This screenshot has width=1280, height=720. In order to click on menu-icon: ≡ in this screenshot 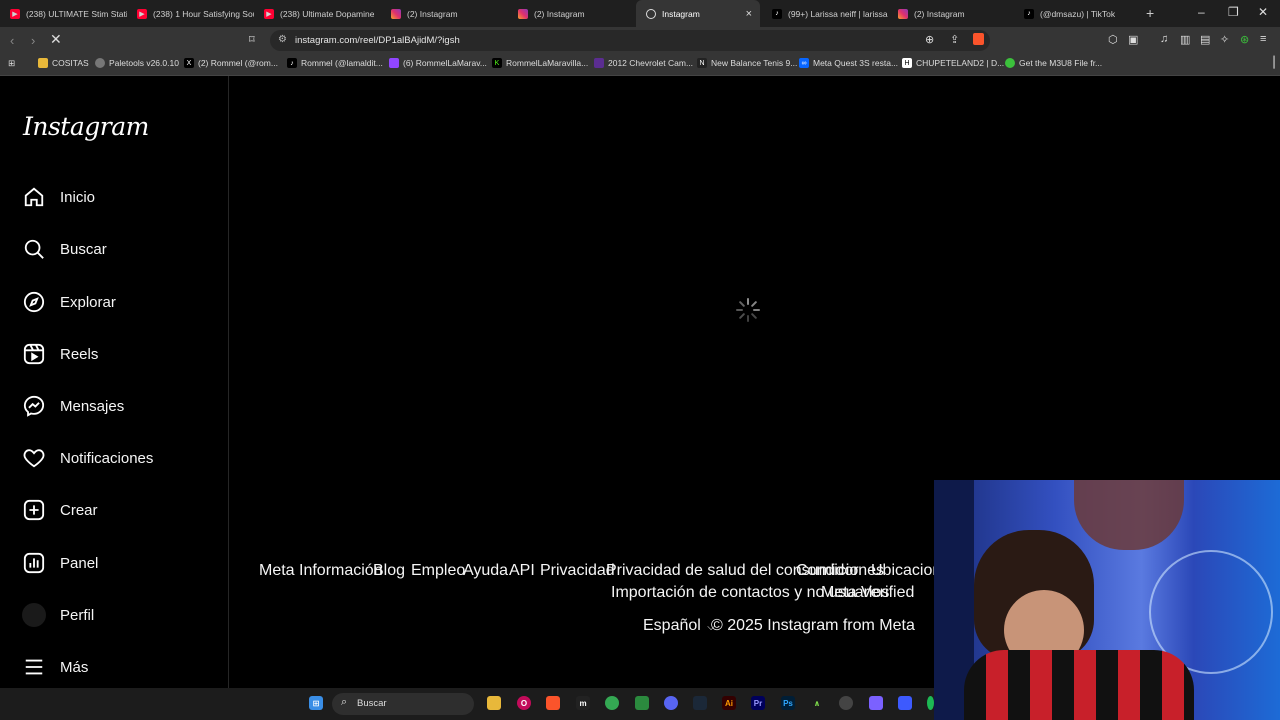, I will do `click(1263, 39)`.